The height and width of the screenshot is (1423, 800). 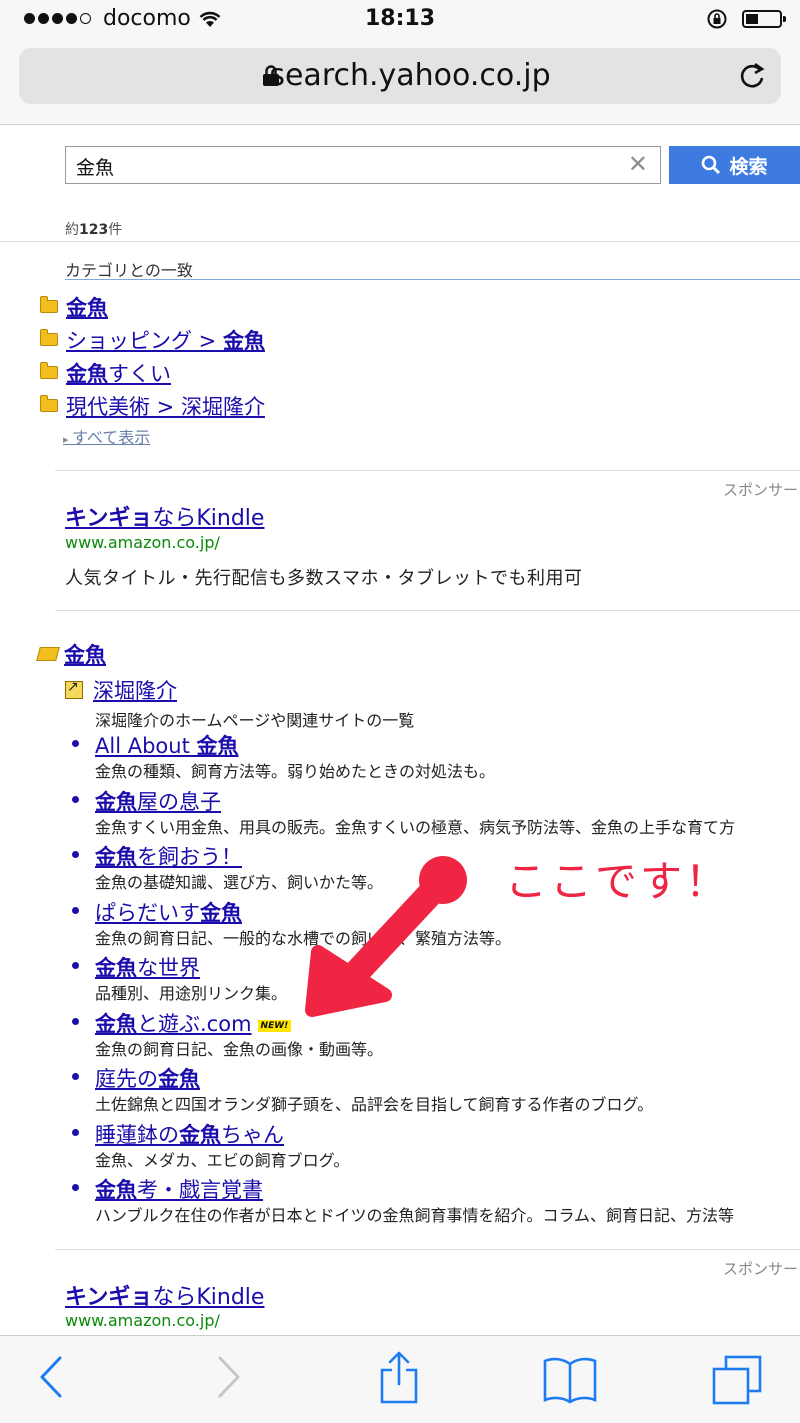 What do you see at coordinates (106, 436) in the screenshot?
I see `show-all-link: すべて表示` at bounding box center [106, 436].